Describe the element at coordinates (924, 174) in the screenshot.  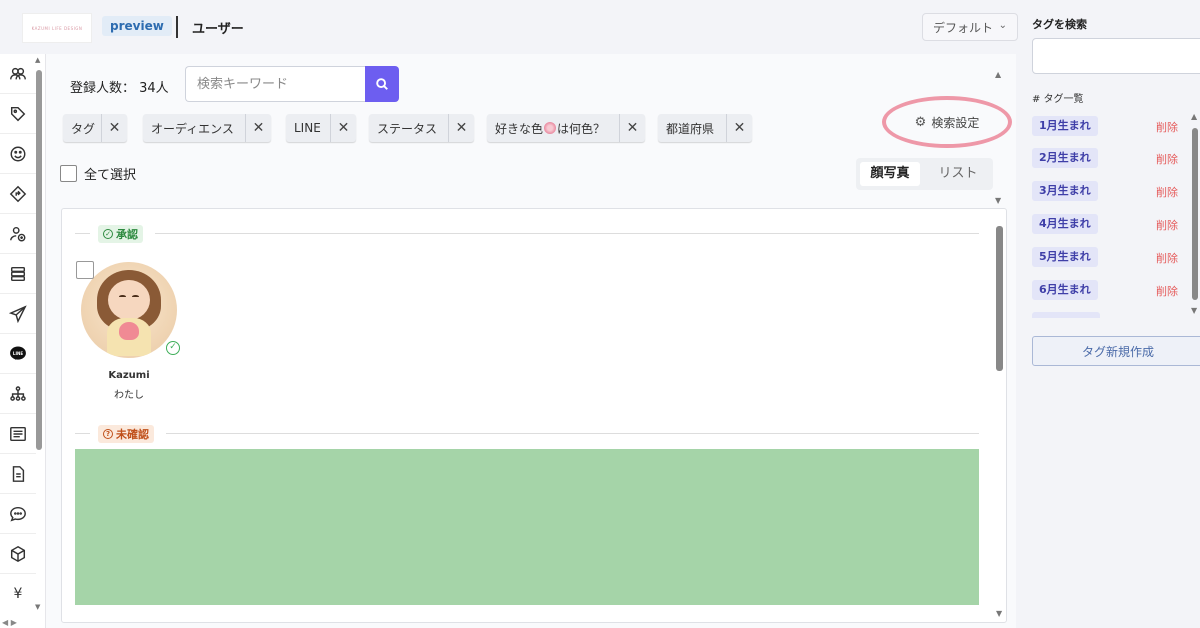
I see `view-mode-toggle: 顔写真 リスト` at that location.